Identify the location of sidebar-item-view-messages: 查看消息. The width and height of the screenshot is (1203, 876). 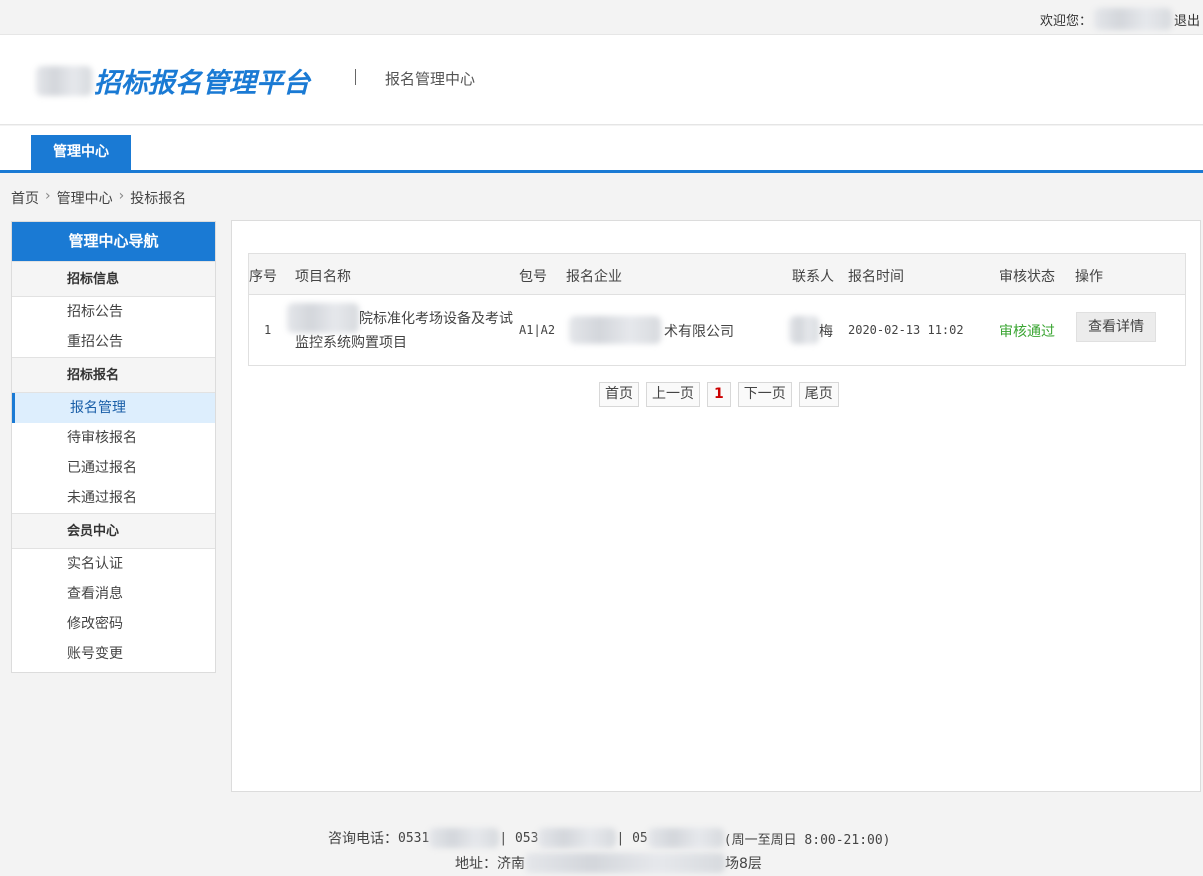
(113, 594).